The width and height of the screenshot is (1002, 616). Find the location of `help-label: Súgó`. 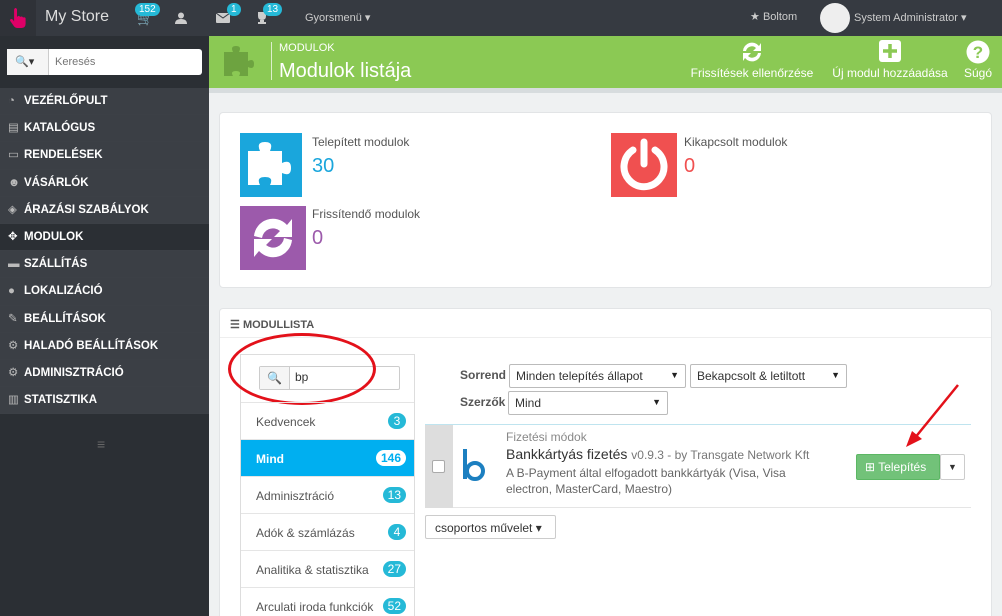

help-label: Súgó is located at coordinates (978, 73).